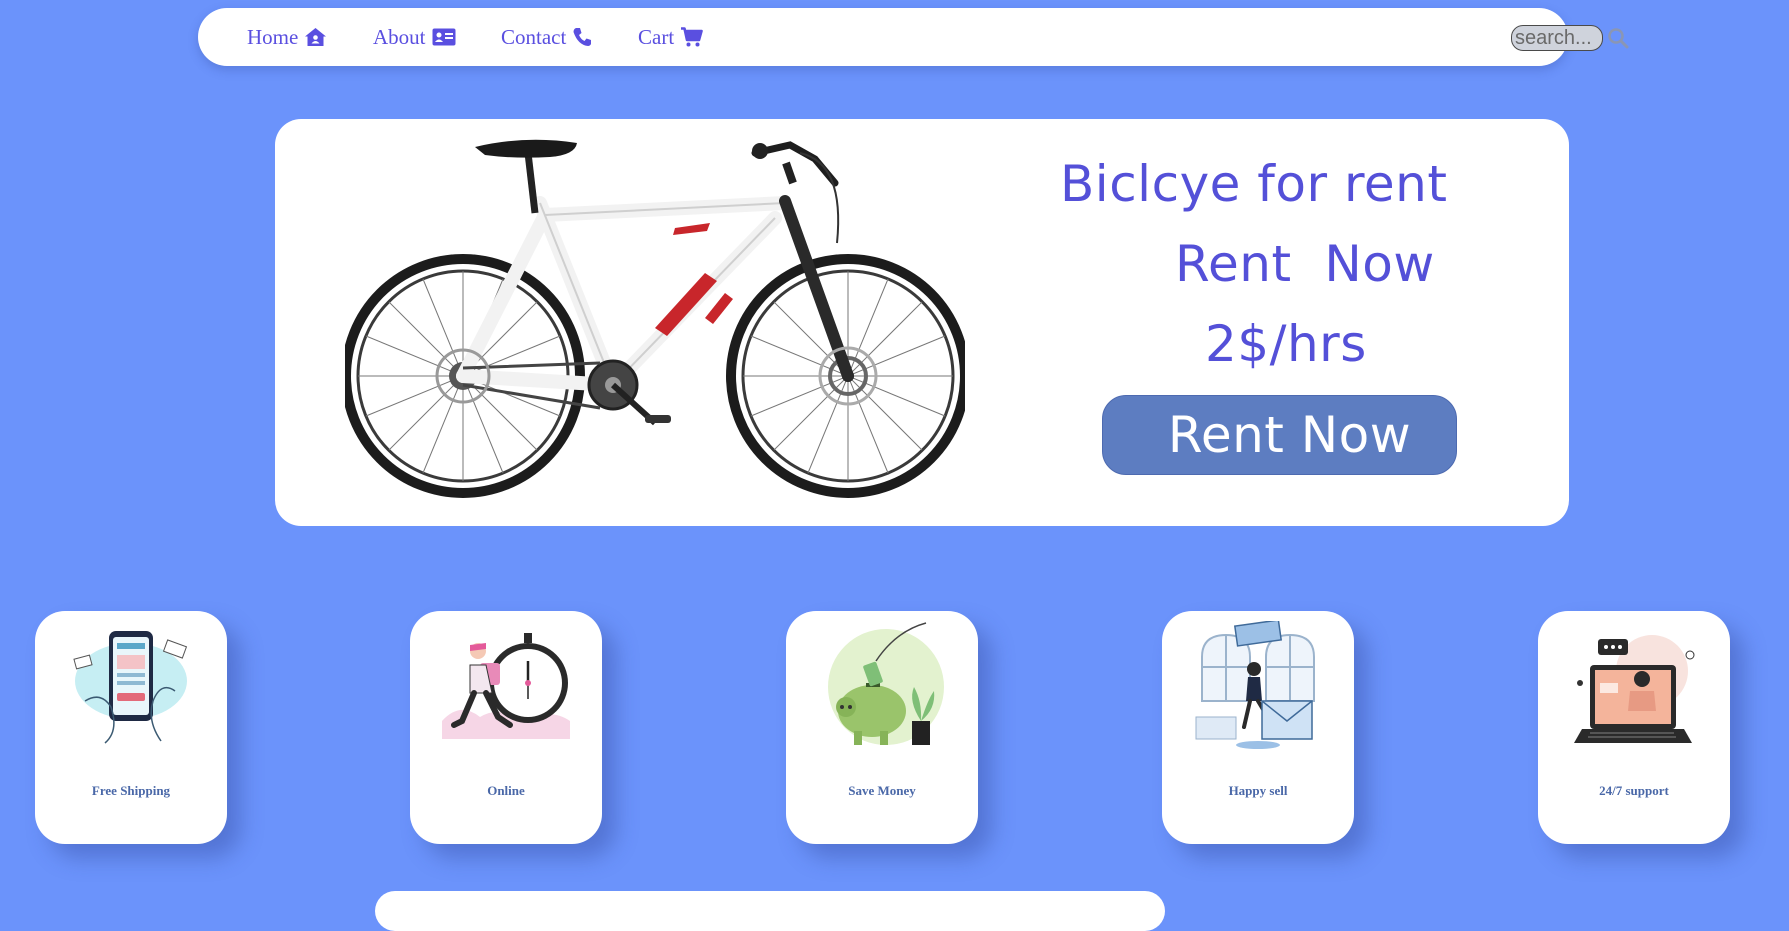 This screenshot has height=931, width=1789. Describe the element at coordinates (1305, 264) in the screenshot. I see `hero-subtitle: Rent Now` at that location.